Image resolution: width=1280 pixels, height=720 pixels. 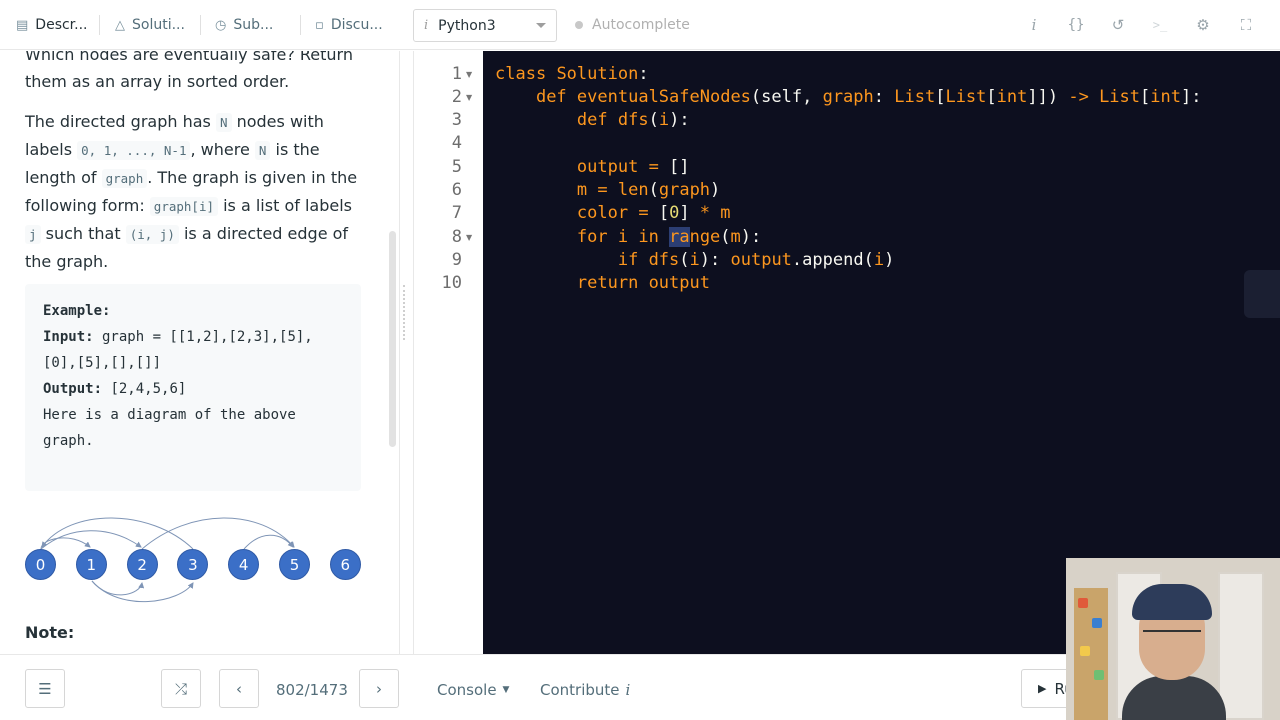 What do you see at coordinates (456, 97) in the screenshot?
I see `line-number: 2` at bounding box center [456, 97].